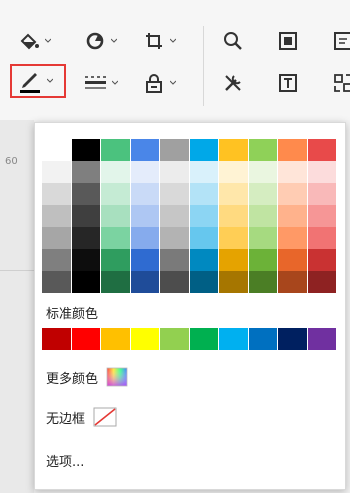 This screenshot has width=350, height=493. Describe the element at coordinates (341, 41) in the screenshot. I see `more-tool-button` at that location.